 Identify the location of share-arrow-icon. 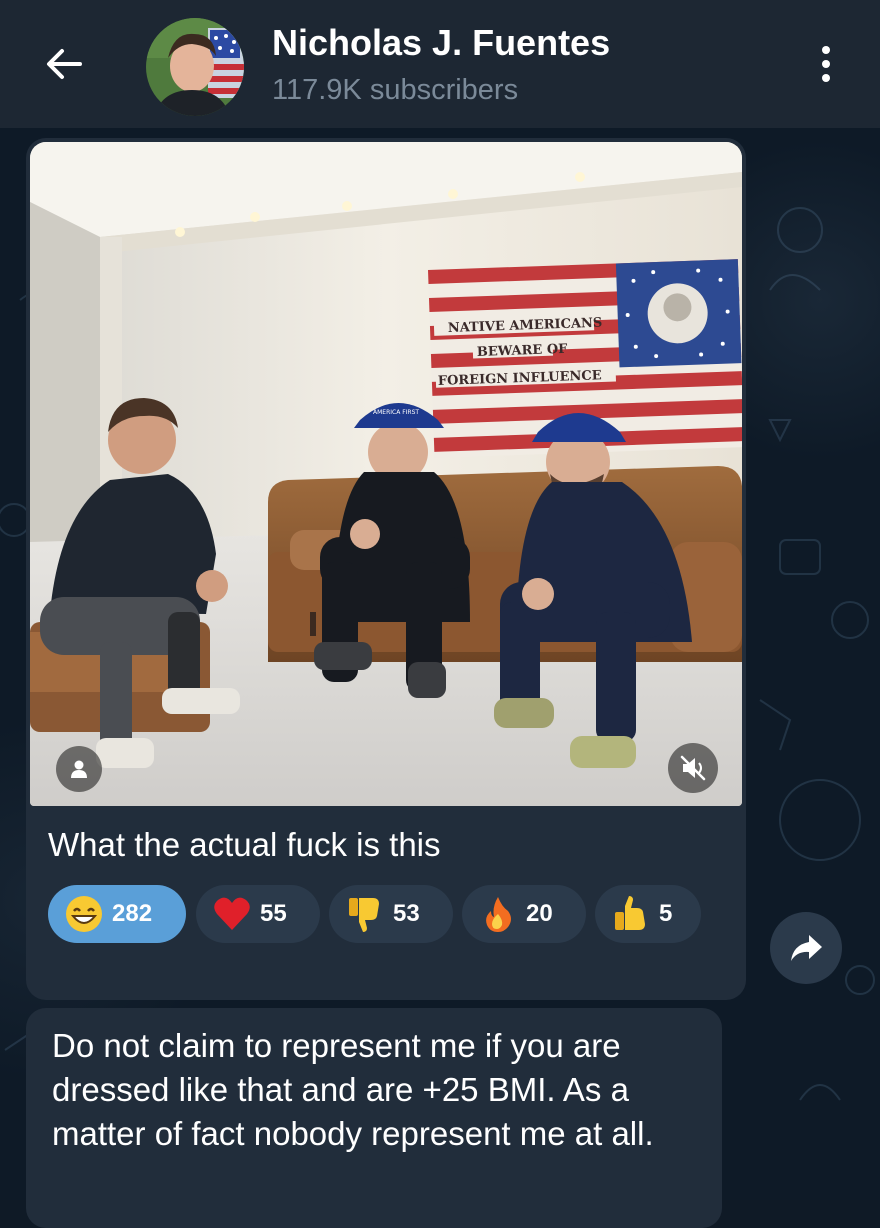
(806, 948).